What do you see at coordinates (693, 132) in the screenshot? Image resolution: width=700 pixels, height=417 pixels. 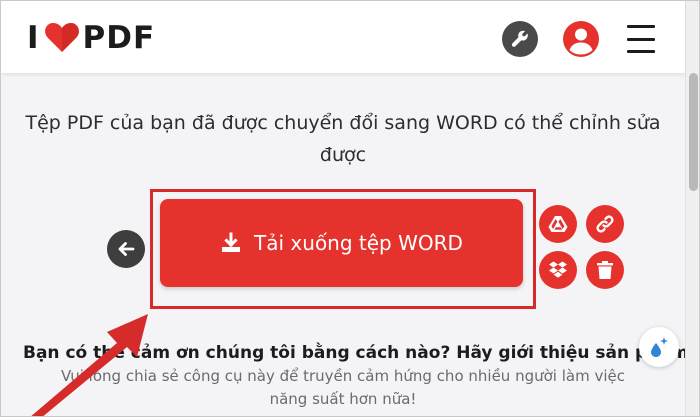 I see `scrollbar-thumb` at bounding box center [693, 132].